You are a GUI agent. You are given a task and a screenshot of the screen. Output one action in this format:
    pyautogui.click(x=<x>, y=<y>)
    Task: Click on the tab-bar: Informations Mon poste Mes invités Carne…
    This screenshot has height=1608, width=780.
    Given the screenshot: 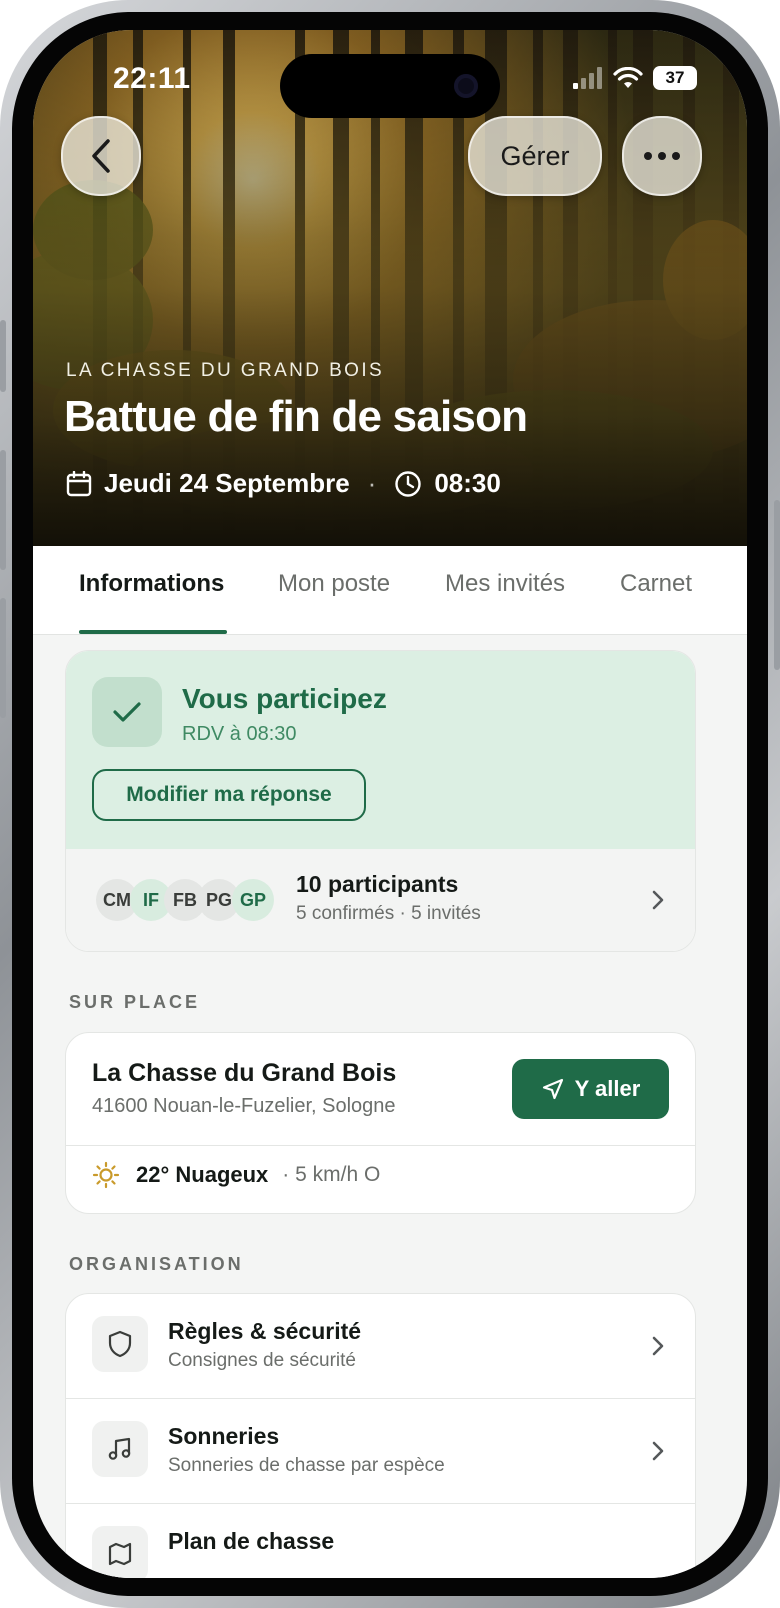 What is the action you would take?
    pyautogui.click(x=390, y=590)
    